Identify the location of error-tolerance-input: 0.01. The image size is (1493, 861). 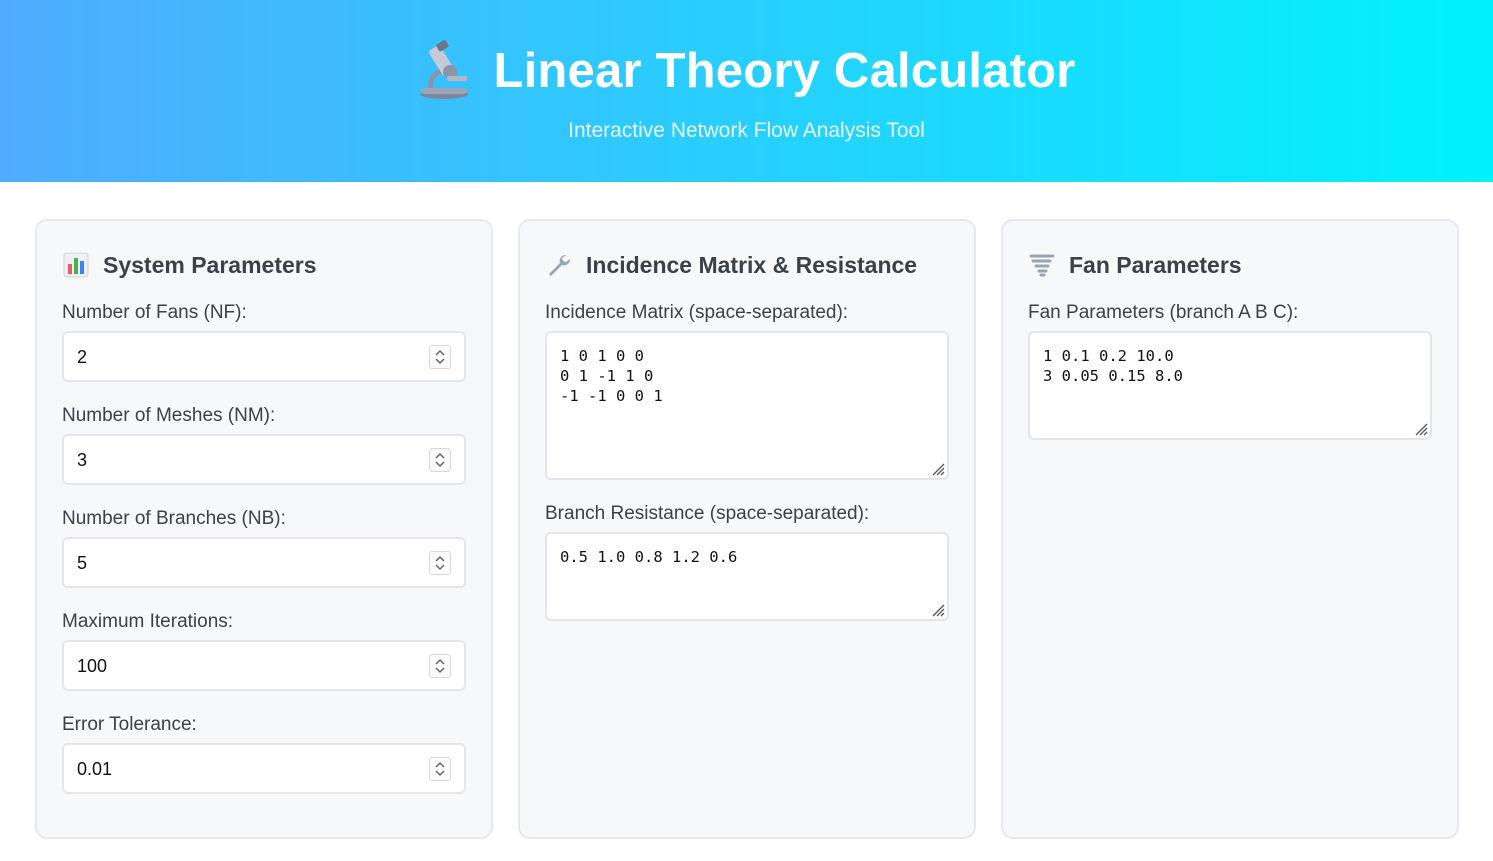
(264, 768).